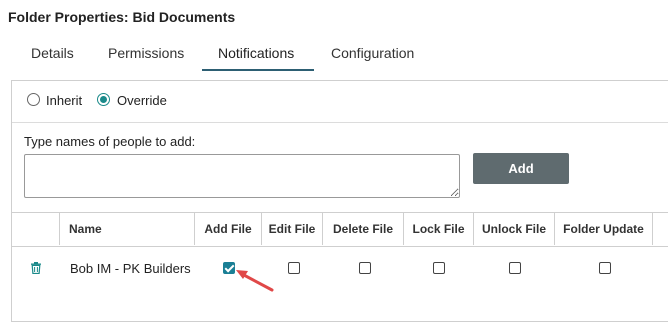 This screenshot has width=668, height=322. I want to click on header-name: Name, so click(127, 229).